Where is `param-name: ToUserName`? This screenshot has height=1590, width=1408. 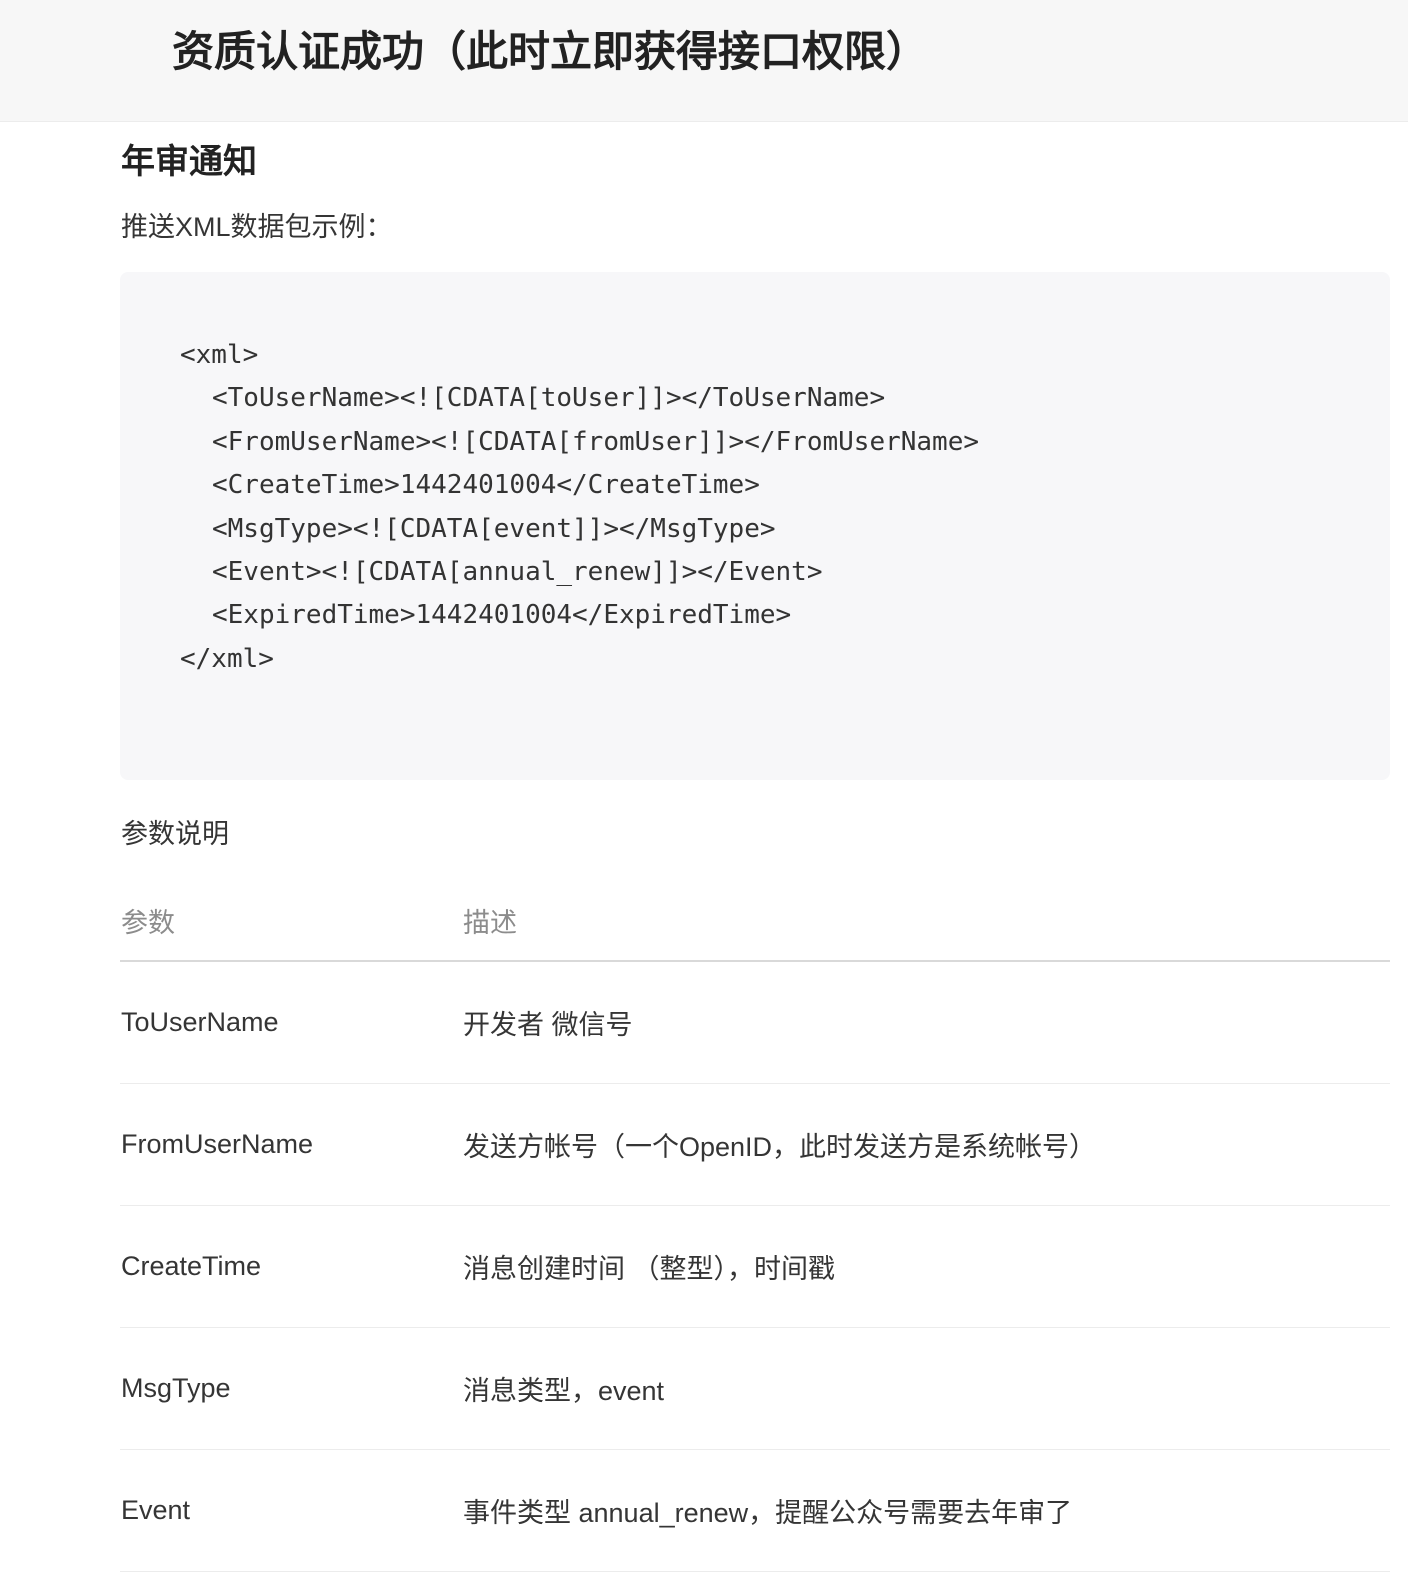 param-name: ToUserName is located at coordinates (291, 1022).